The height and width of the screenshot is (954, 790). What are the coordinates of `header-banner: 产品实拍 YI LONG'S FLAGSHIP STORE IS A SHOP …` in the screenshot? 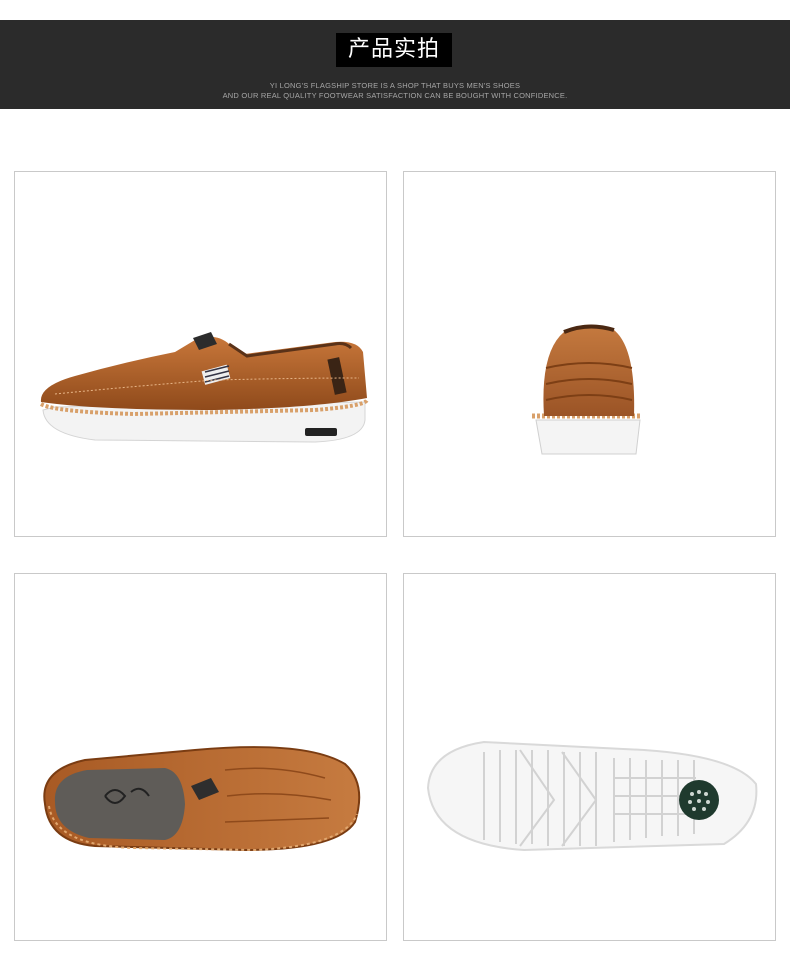 It's located at (395, 64).